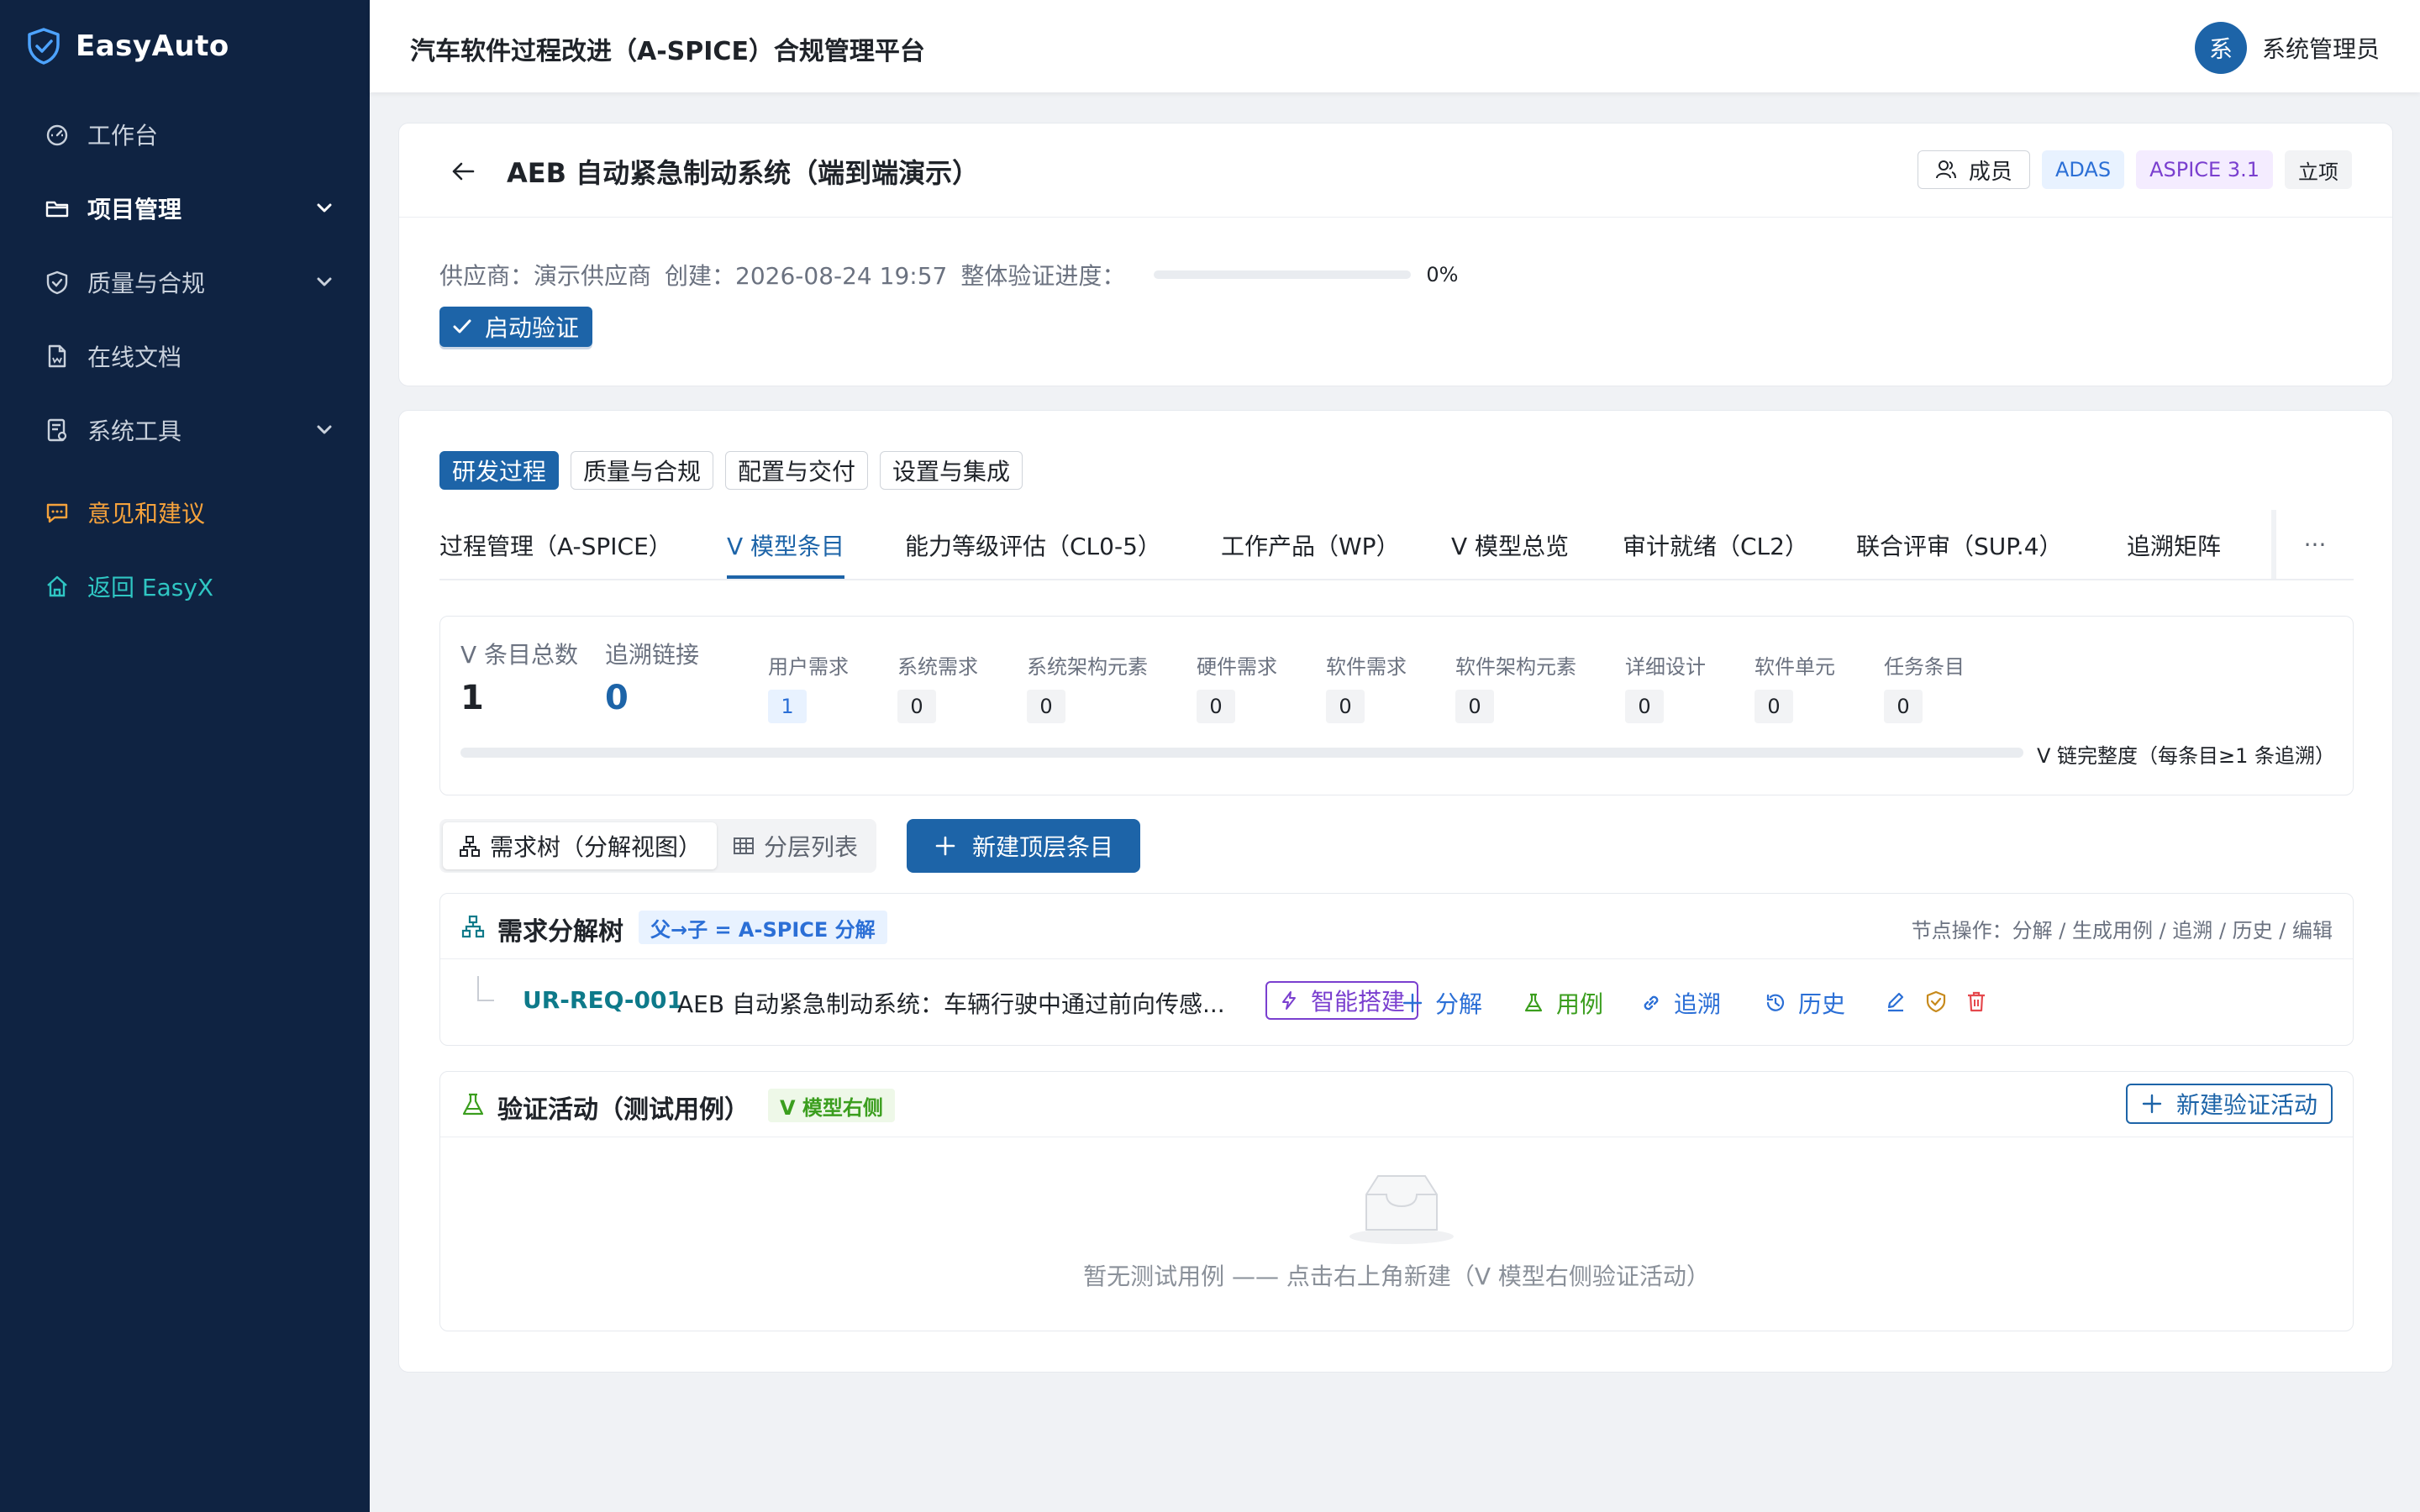 This screenshot has width=2420, height=1512. Describe the element at coordinates (1459, 1004) in the screenshot. I see `decompose-label: 分解` at that location.